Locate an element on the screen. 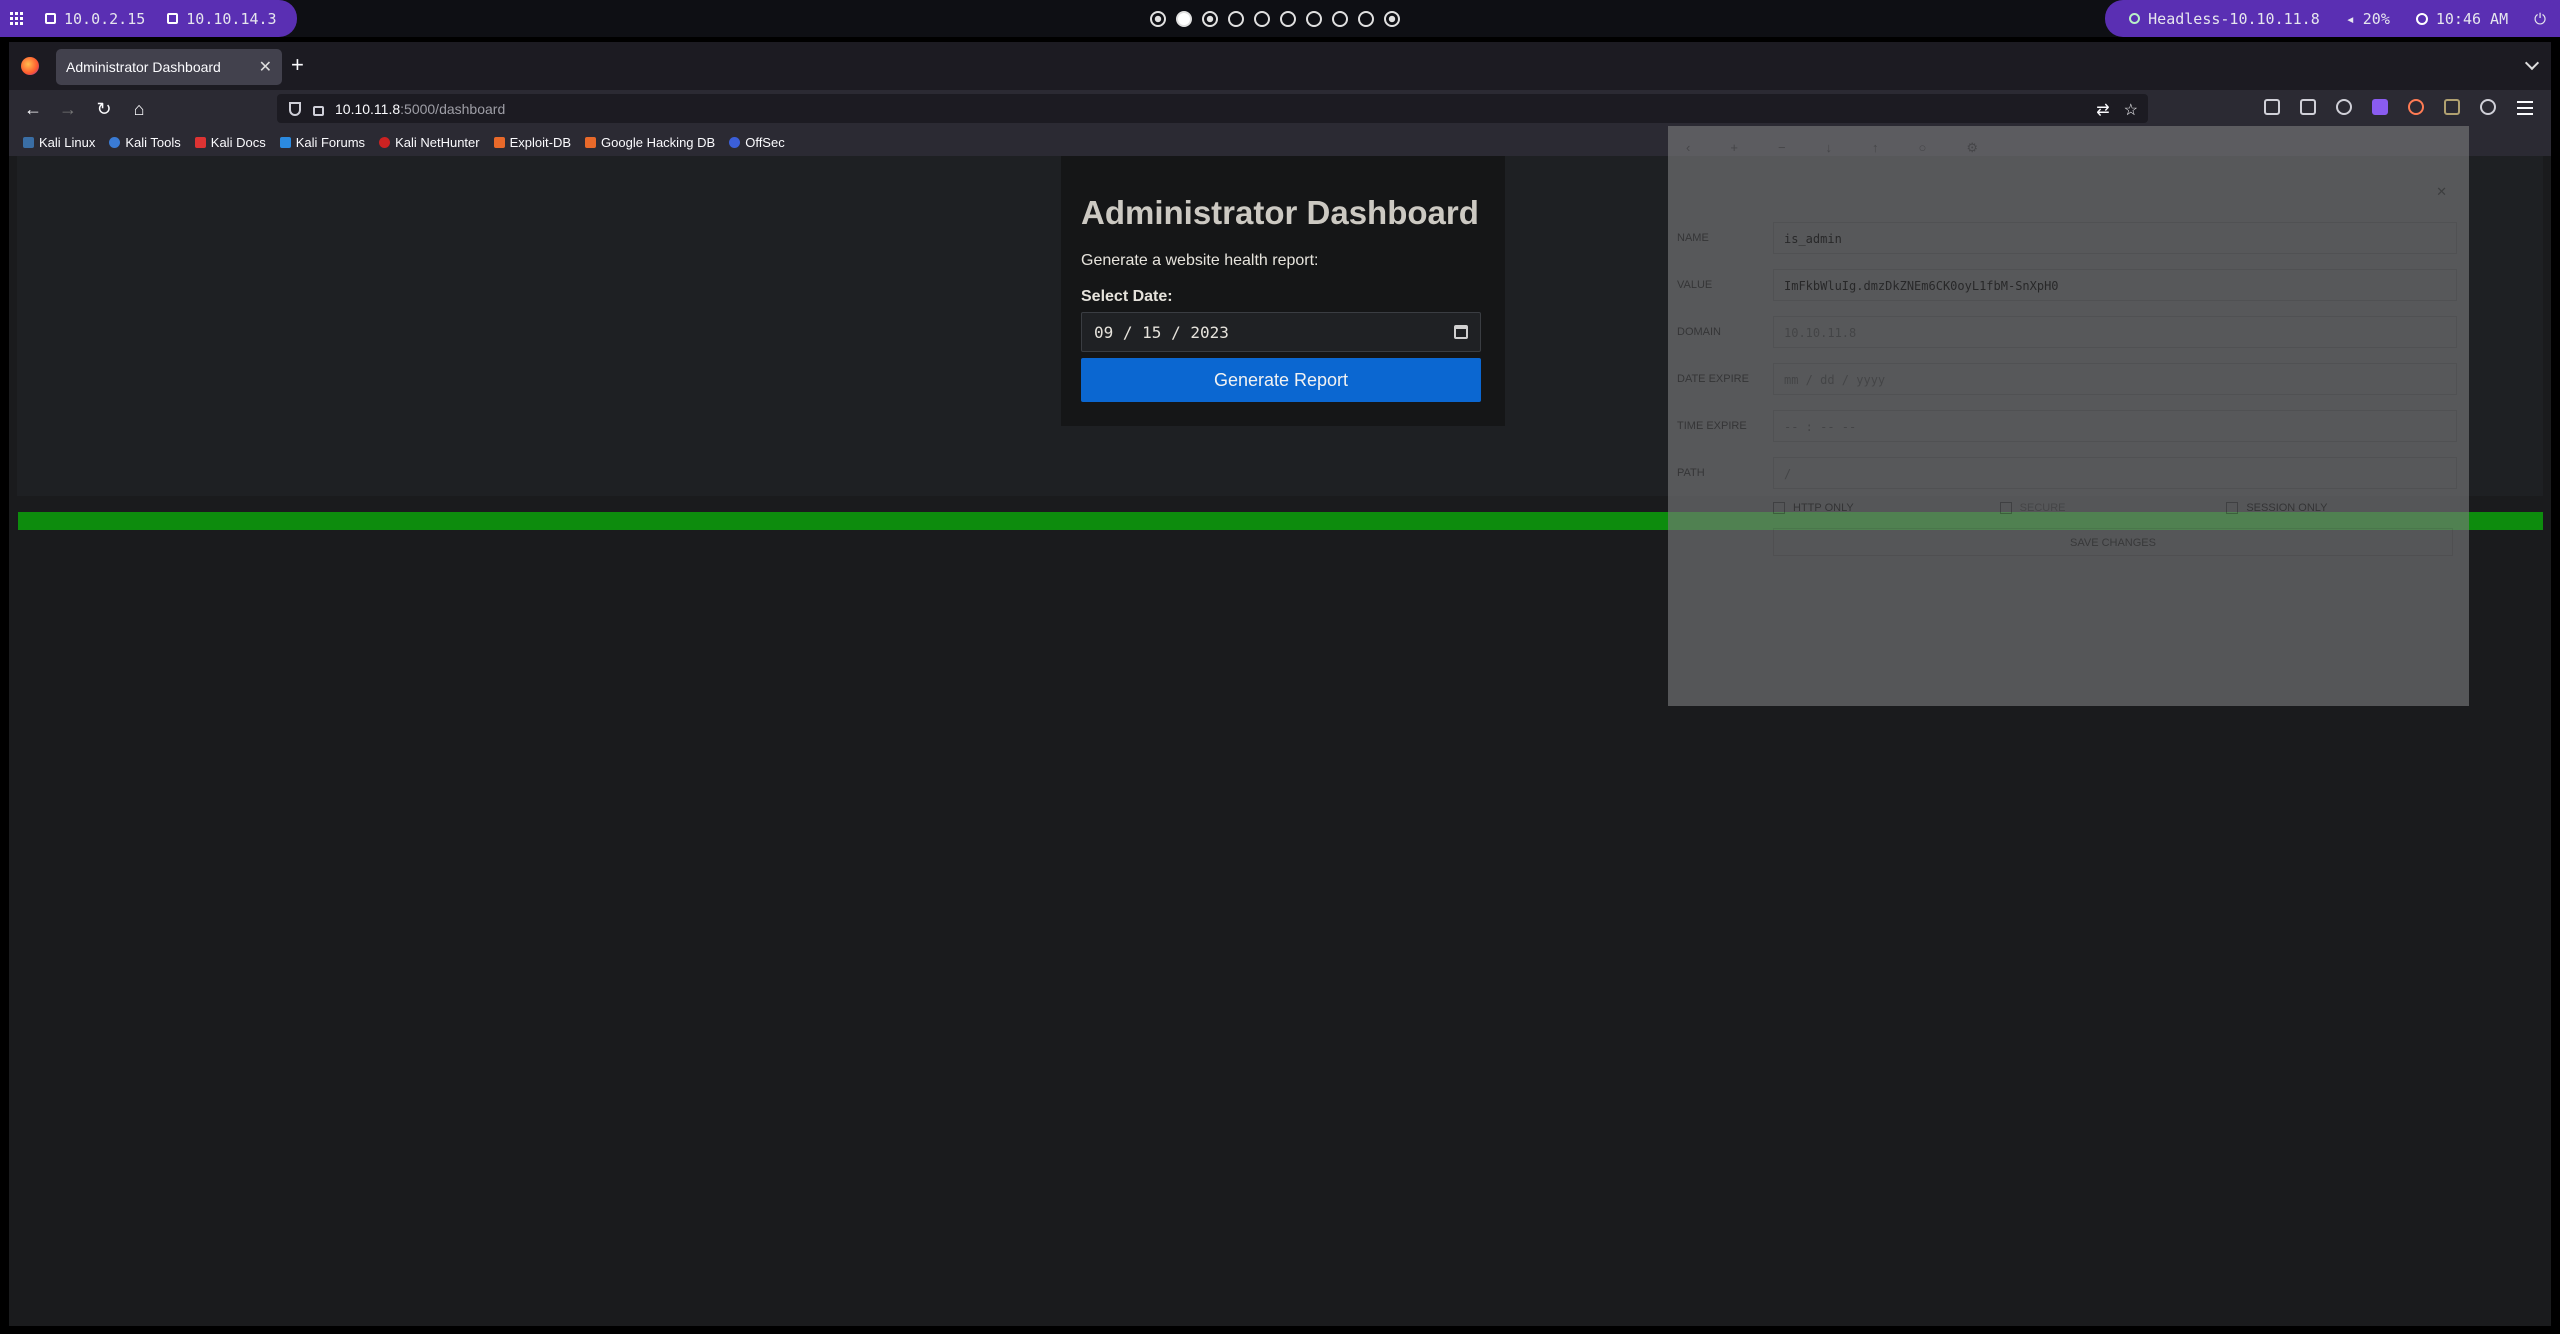 This screenshot has width=2560, height=1334. workspace-switcher is located at coordinates (1275, 19).